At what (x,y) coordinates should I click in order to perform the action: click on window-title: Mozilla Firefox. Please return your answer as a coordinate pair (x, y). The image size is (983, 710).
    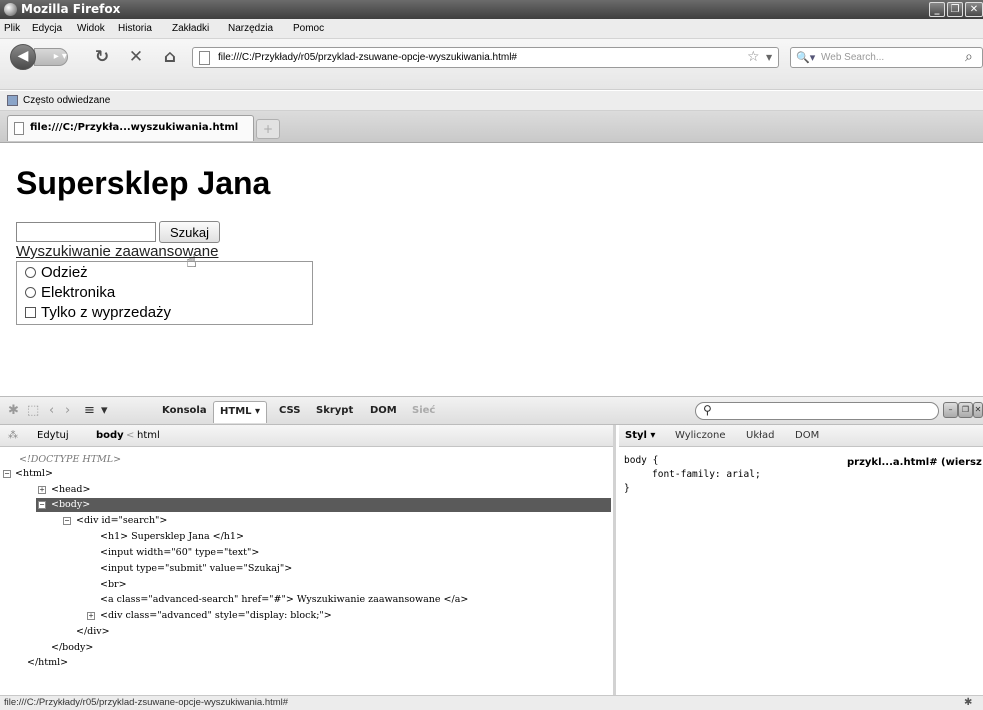
    Looking at the image, I should click on (71, 9).